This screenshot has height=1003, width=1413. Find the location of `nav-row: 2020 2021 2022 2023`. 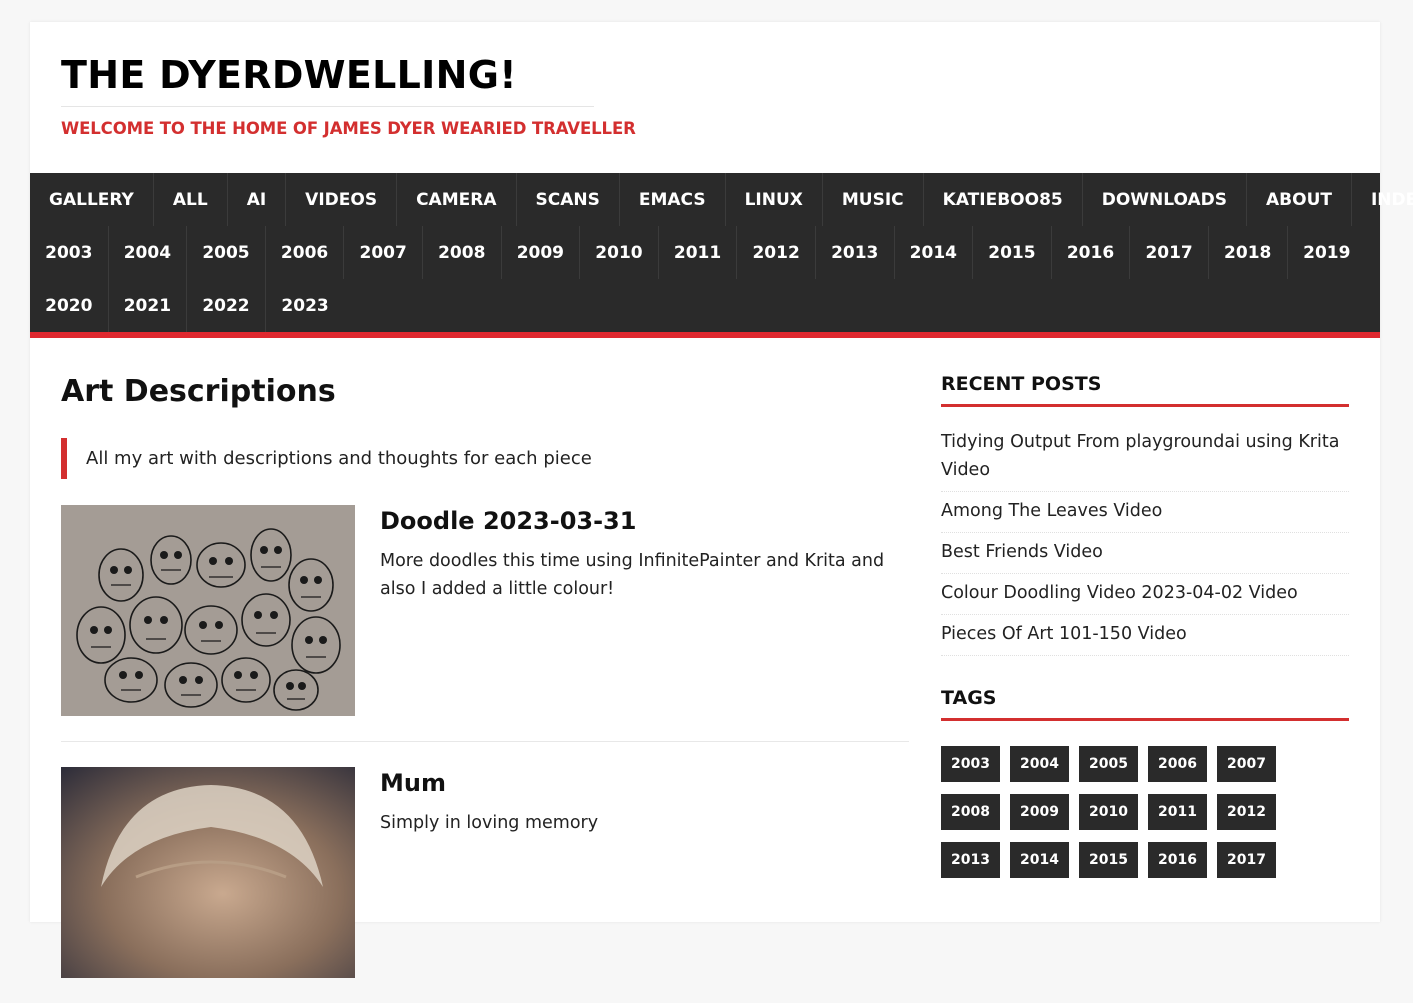

nav-row: 2020 2021 2022 2023 is located at coordinates (705, 305).